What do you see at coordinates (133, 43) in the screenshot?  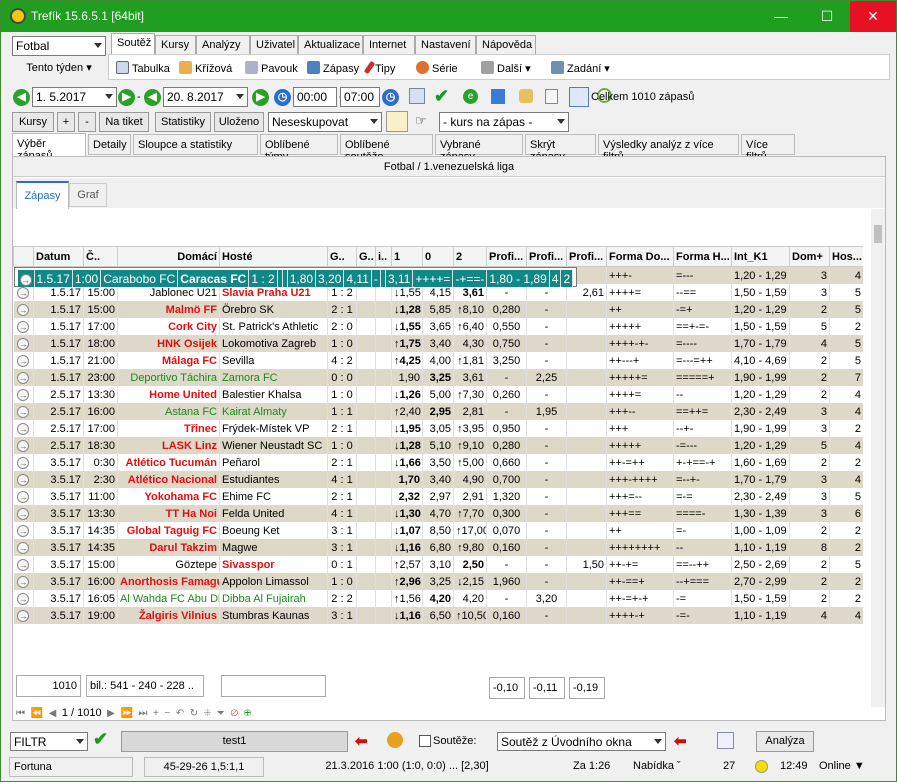 I see `menu-tab-0: Soutěž` at bounding box center [133, 43].